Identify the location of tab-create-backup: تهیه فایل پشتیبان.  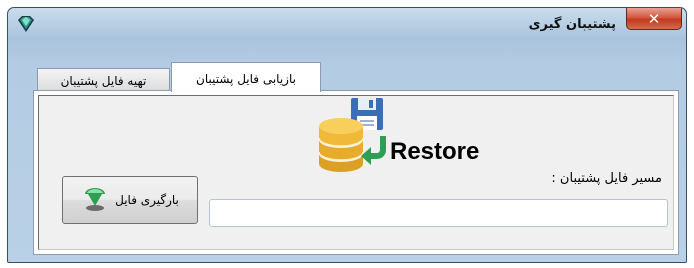
(103, 79).